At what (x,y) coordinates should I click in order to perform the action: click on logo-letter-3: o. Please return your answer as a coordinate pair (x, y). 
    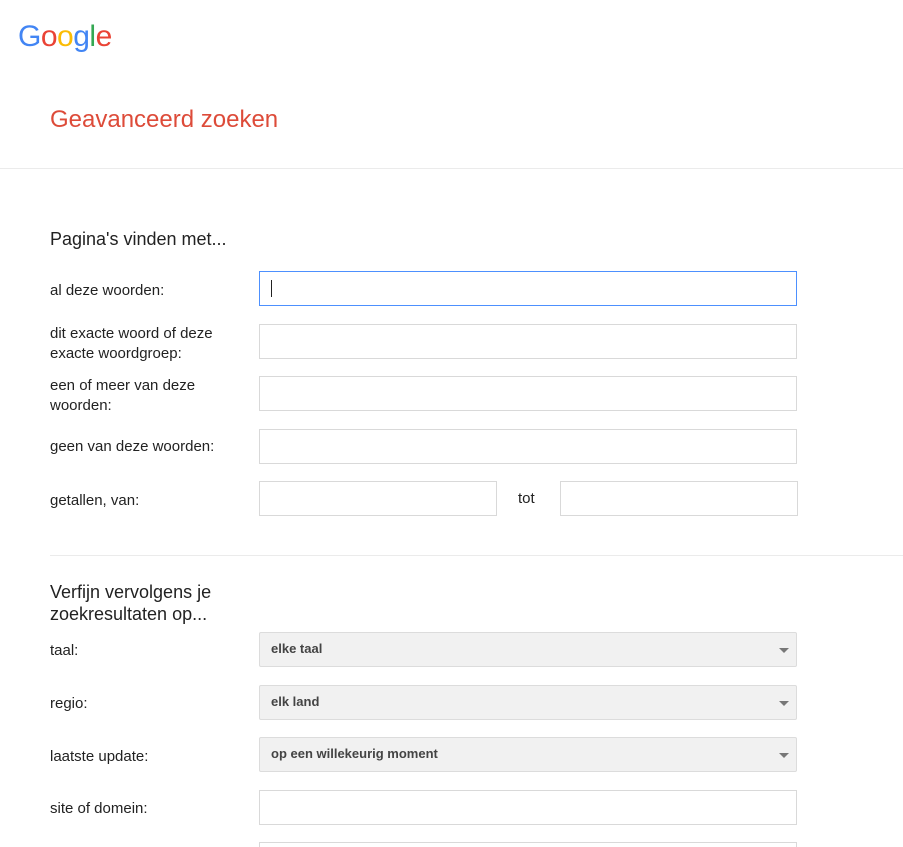
    Looking at the image, I should click on (65, 36).